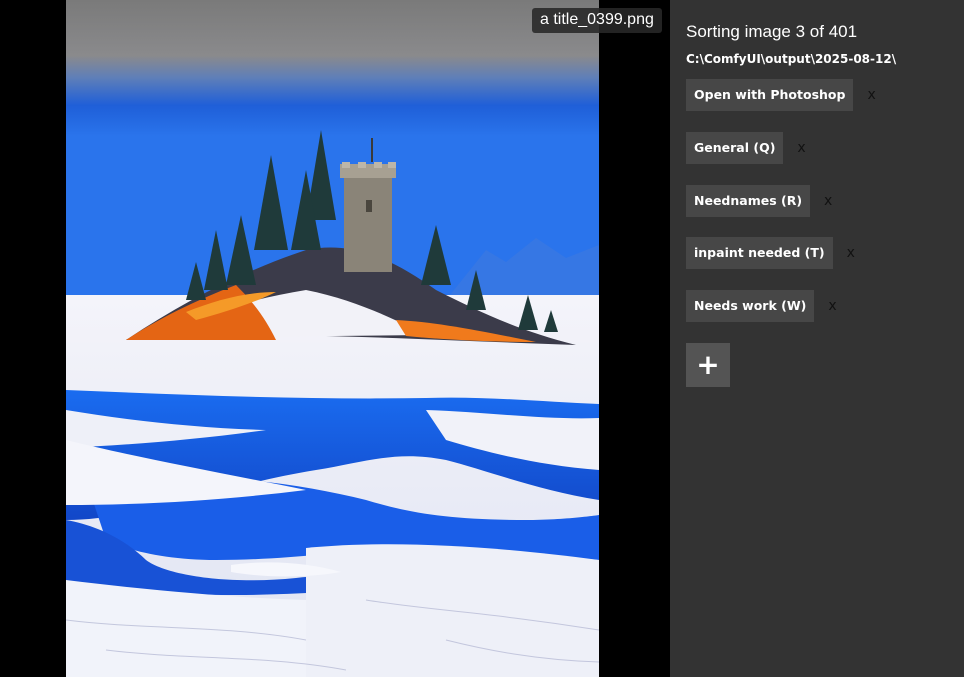 Image resolution: width=964 pixels, height=677 pixels. What do you see at coordinates (708, 365) in the screenshot?
I see `add-action-button: +` at bounding box center [708, 365].